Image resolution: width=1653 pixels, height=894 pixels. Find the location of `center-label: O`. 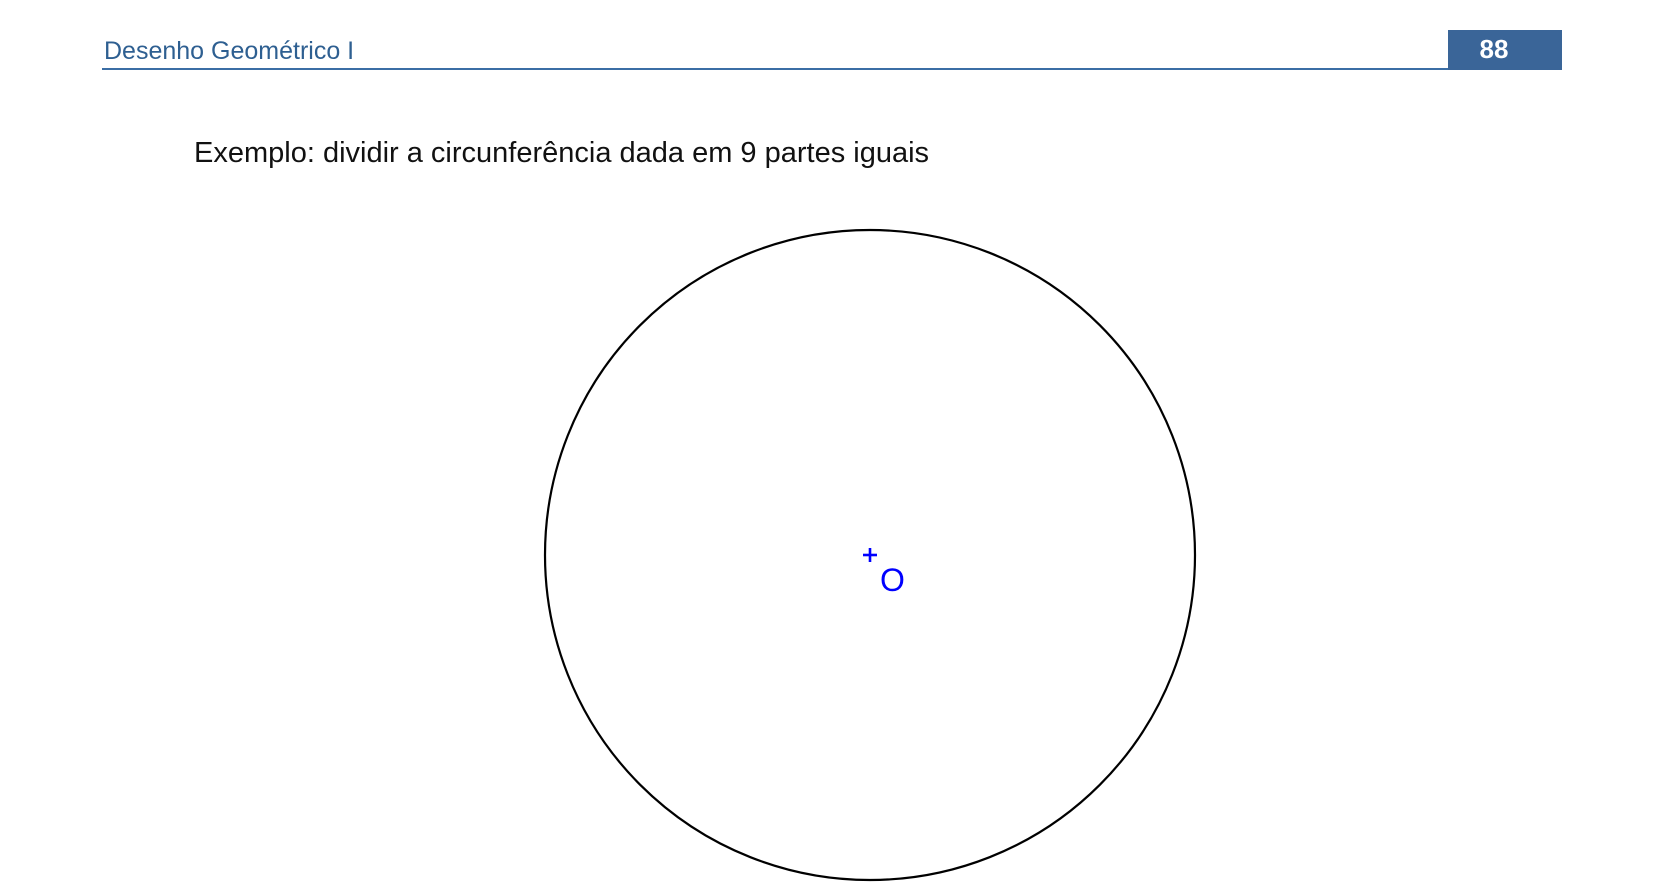

center-label: O is located at coordinates (892, 580).